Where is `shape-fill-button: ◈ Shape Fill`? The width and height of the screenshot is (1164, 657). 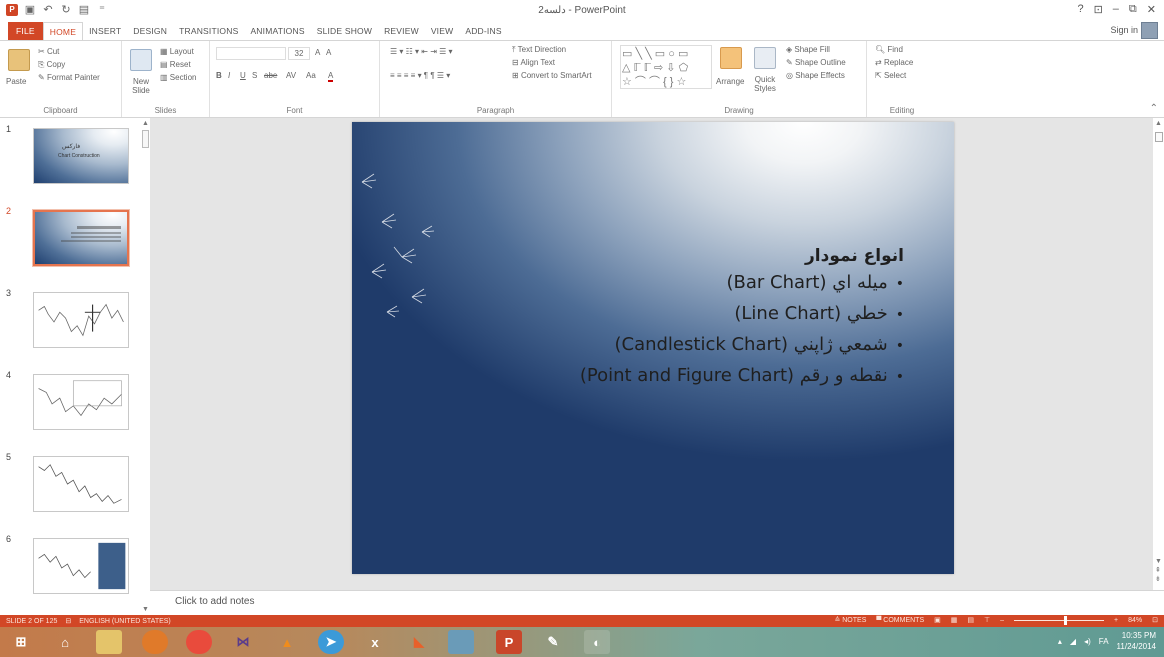
shape-fill-button: ◈ Shape Fill is located at coordinates (808, 49).